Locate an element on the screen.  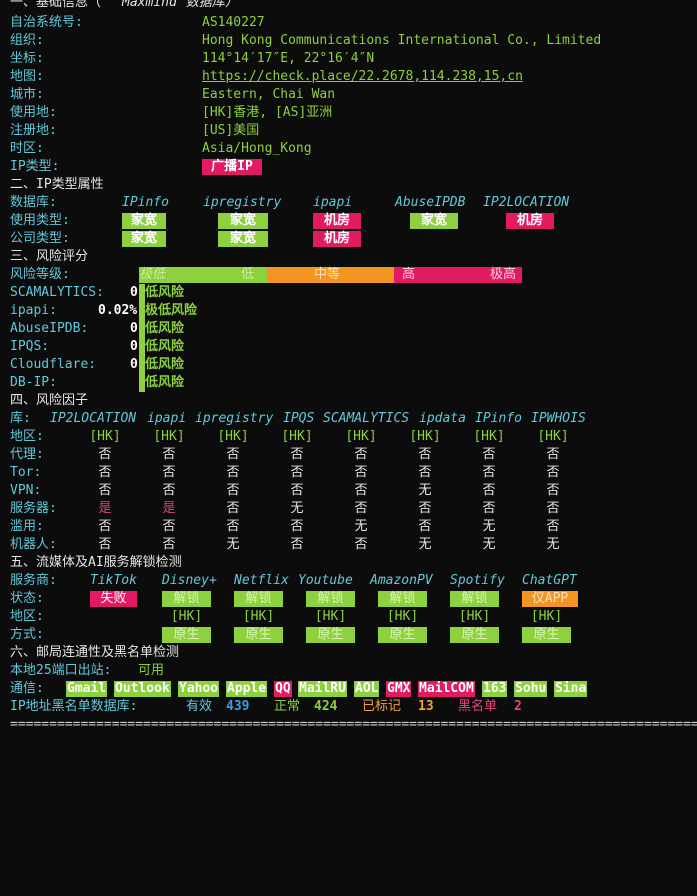
provider-name: TikTok is located at coordinates (113, 580).